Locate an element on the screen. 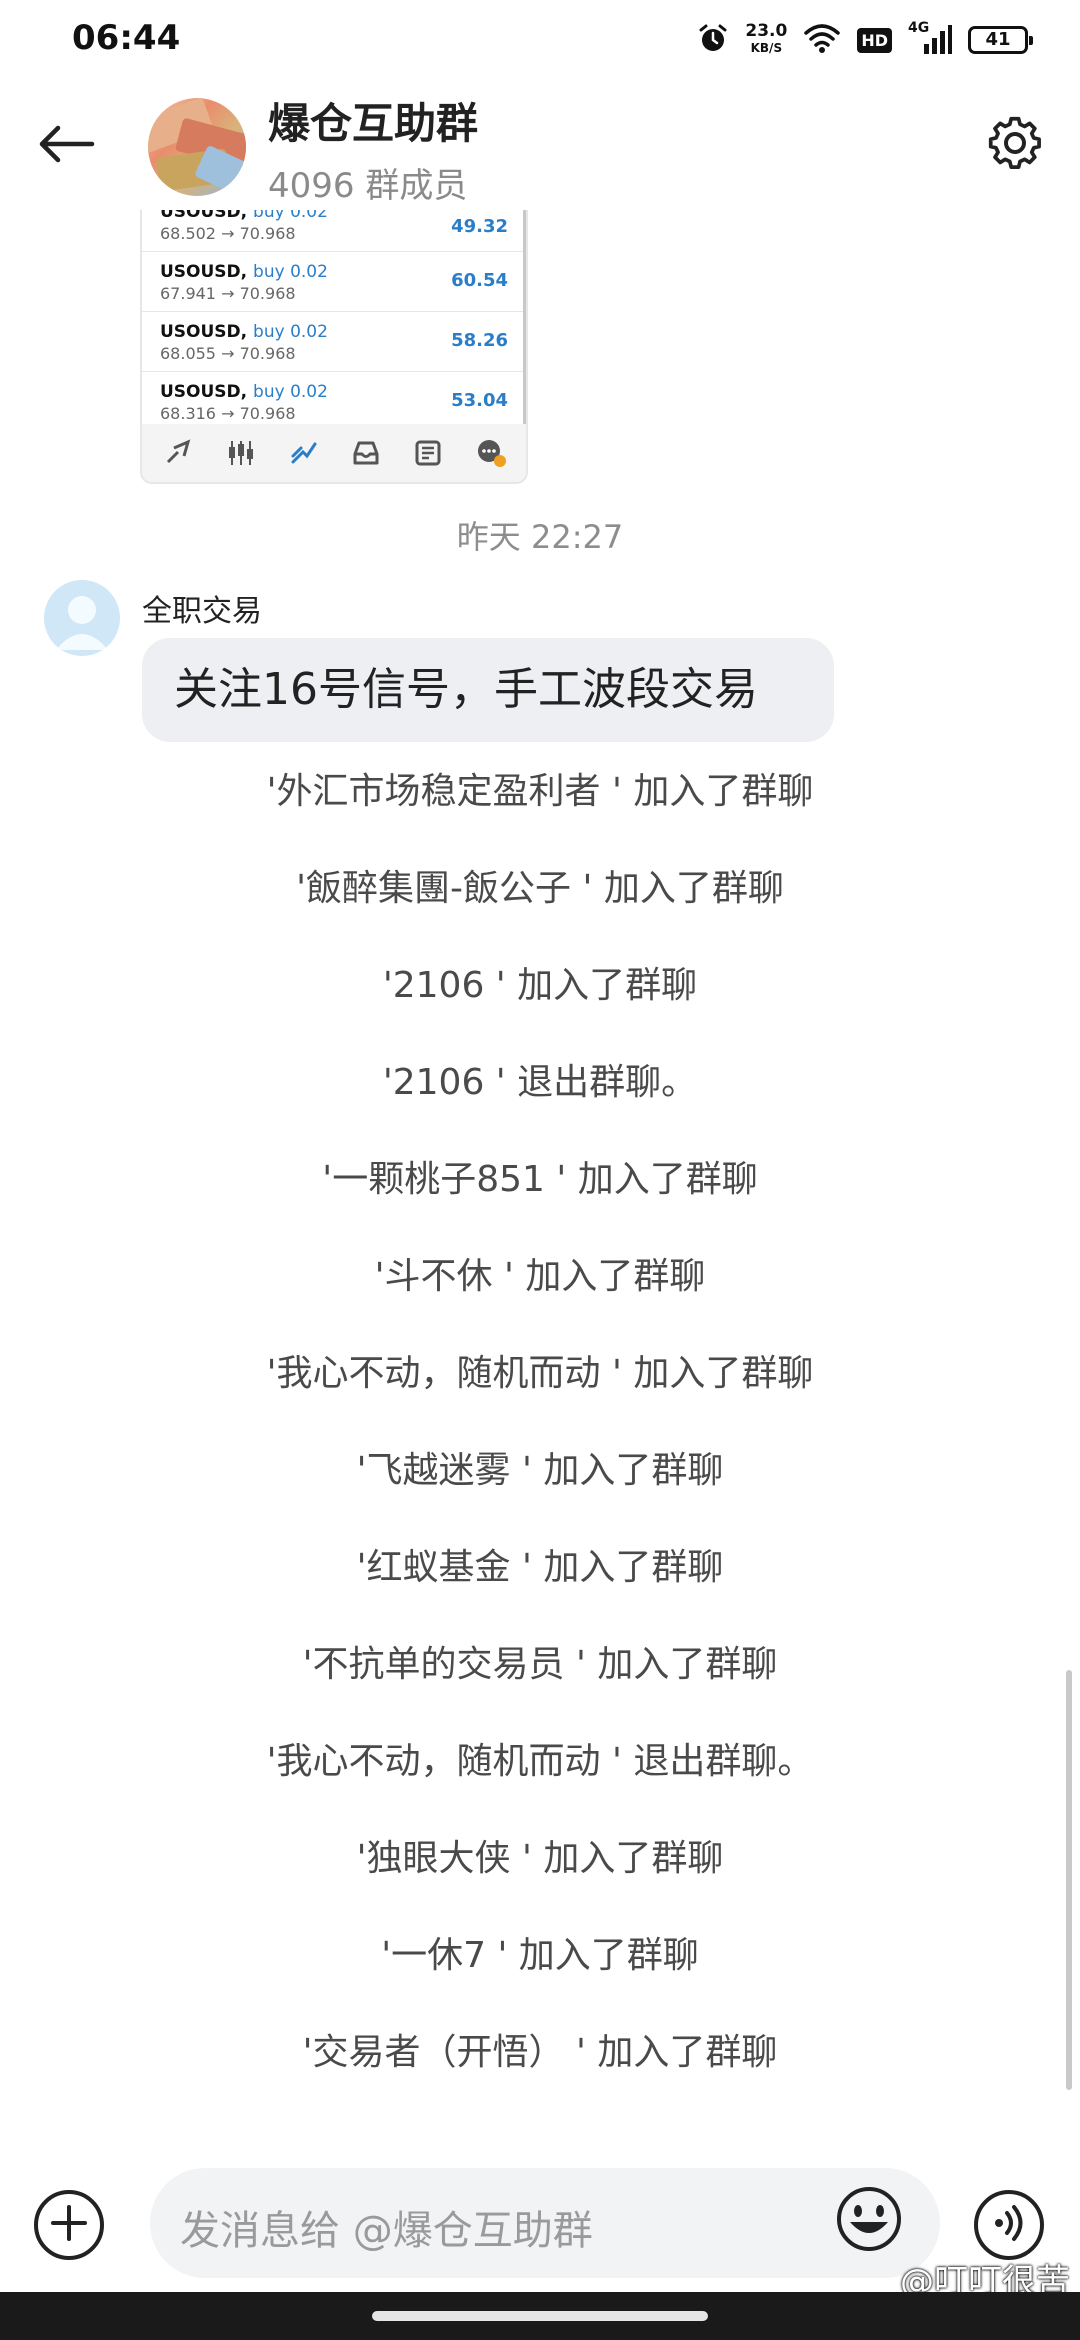 This screenshot has width=1080, height=2340. back-button is located at coordinates (66, 146).